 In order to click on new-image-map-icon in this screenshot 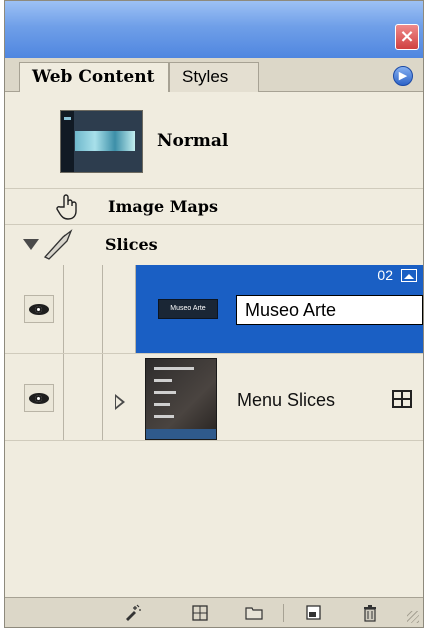, I will do `click(200, 613)`.